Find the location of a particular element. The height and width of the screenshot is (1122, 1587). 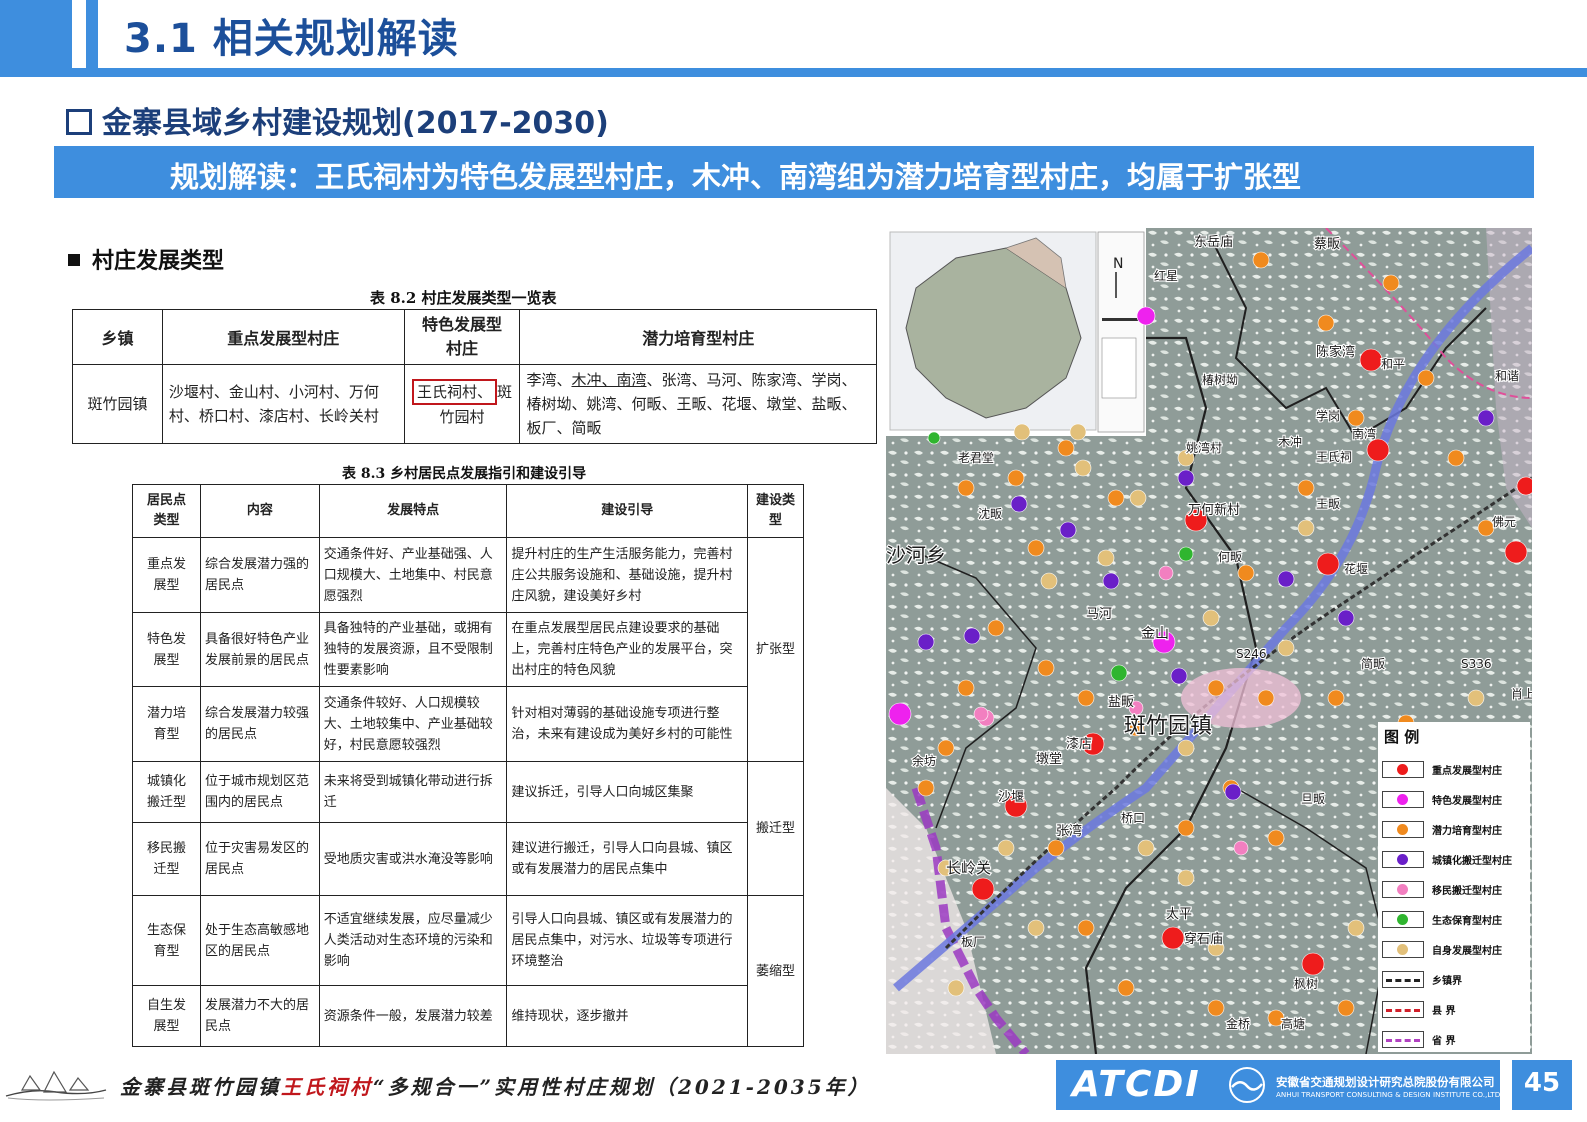

map-place-label: 枫树 is located at coordinates (1306, 983).